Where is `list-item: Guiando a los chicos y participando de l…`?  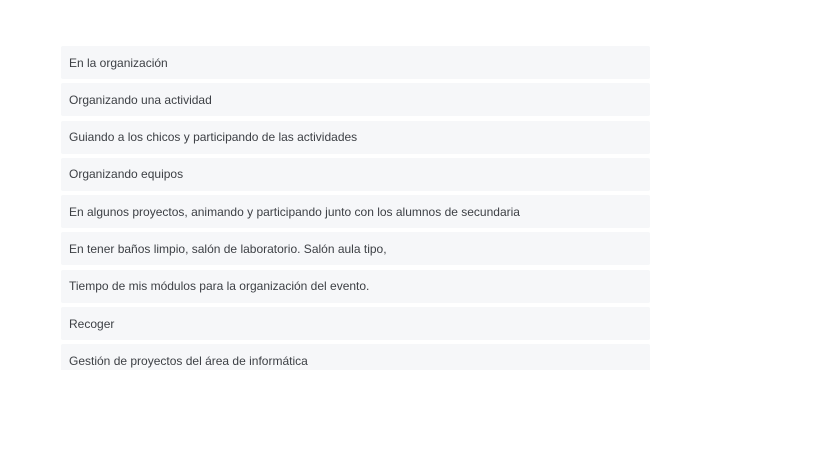 list-item: Guiando a los chicos y participando de l… is located at coordinates (355, 137).